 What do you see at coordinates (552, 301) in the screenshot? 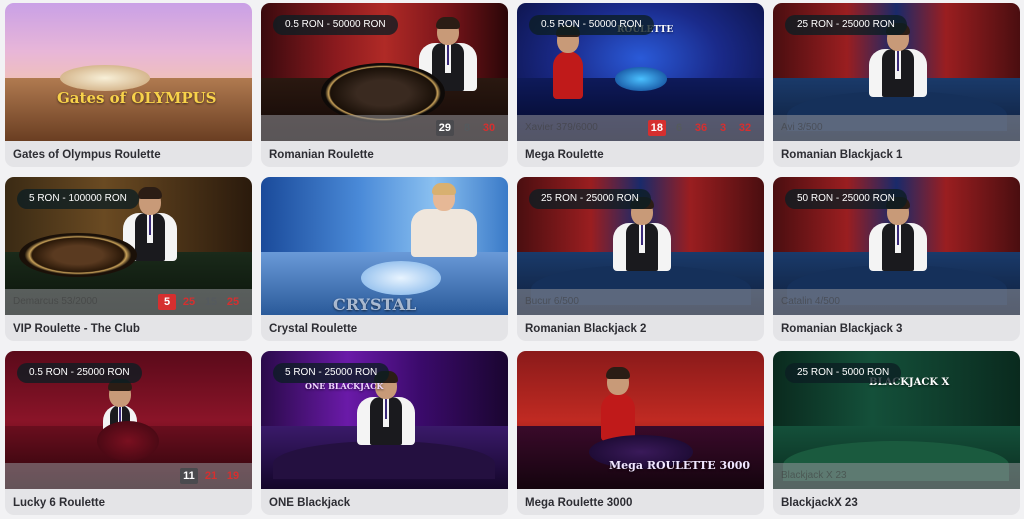
I see `table-occupancy: Bucur 6/500` at bounding box center [552, 301].